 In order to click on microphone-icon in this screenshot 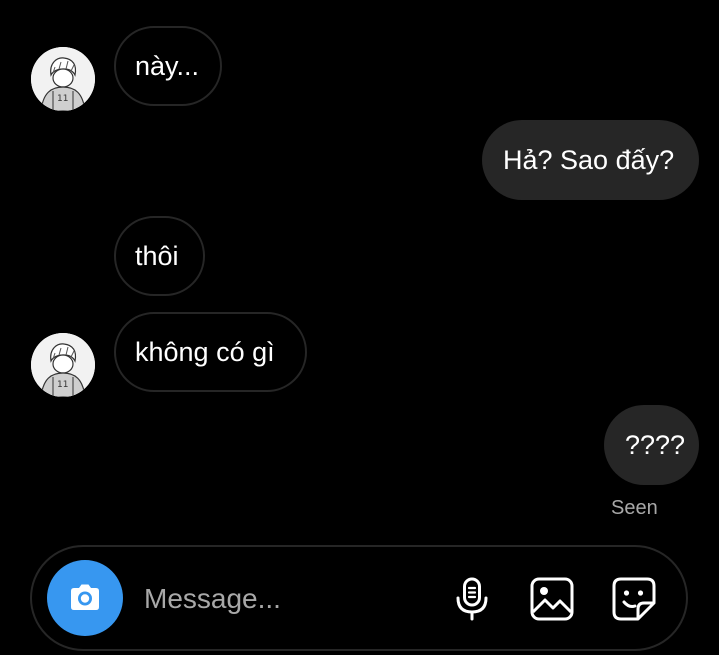, I will do `click(472, 599)`.